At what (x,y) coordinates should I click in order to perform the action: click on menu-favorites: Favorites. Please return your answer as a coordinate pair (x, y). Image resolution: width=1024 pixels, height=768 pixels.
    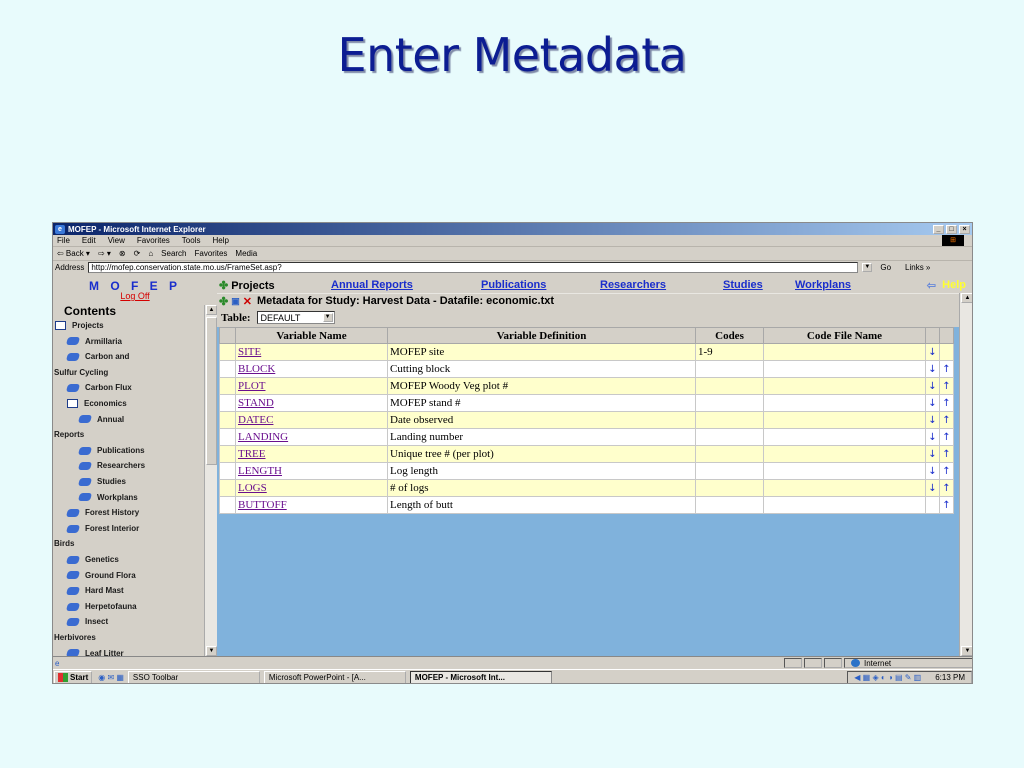
    Looking at the image, I should click on (153, 240).